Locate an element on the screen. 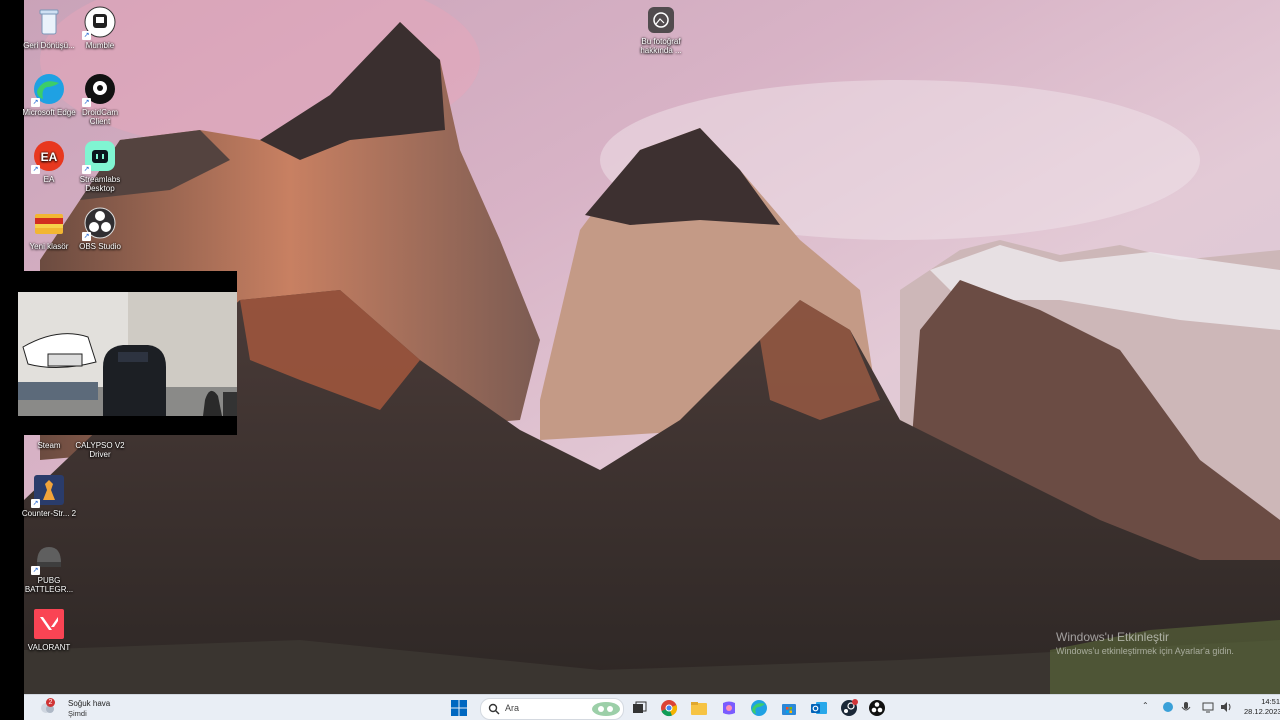 This screenshot has height=720, width=1280. desktop-icon-label: Streamlabs Desktop is located at coordinates (100, 184).